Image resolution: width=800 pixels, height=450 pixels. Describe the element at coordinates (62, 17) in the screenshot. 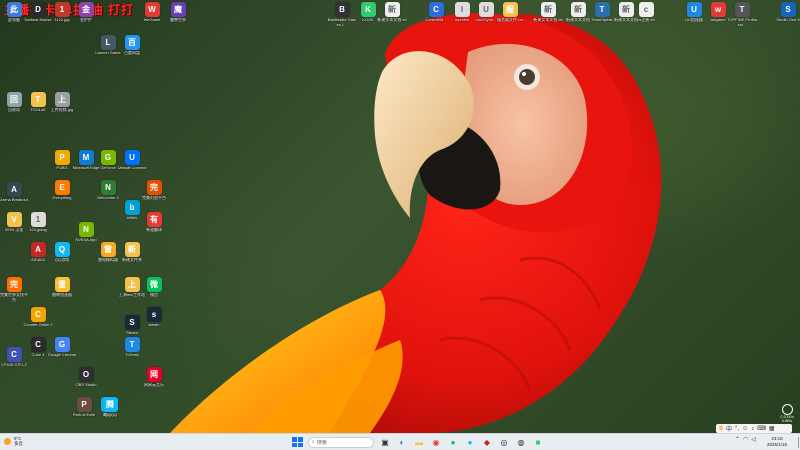

I see `desktop-shortcut: 1 1122.jpg` at that location.